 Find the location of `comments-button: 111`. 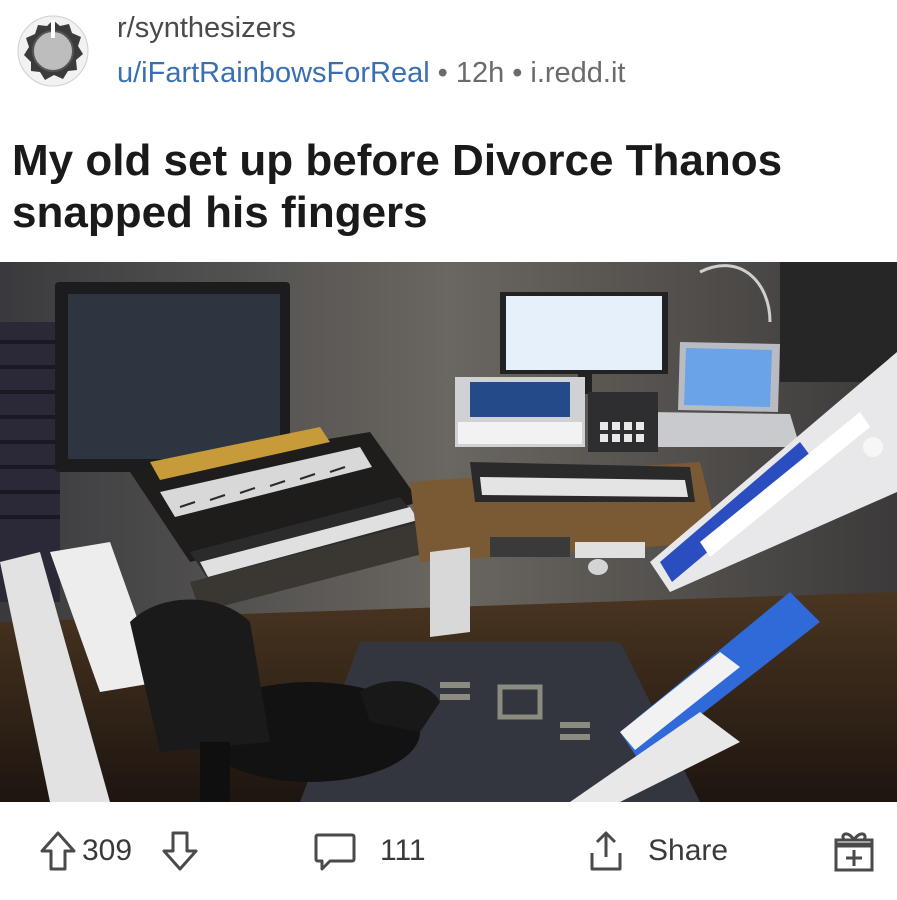

comments-button: 111 is located at coordinates (369, 851).